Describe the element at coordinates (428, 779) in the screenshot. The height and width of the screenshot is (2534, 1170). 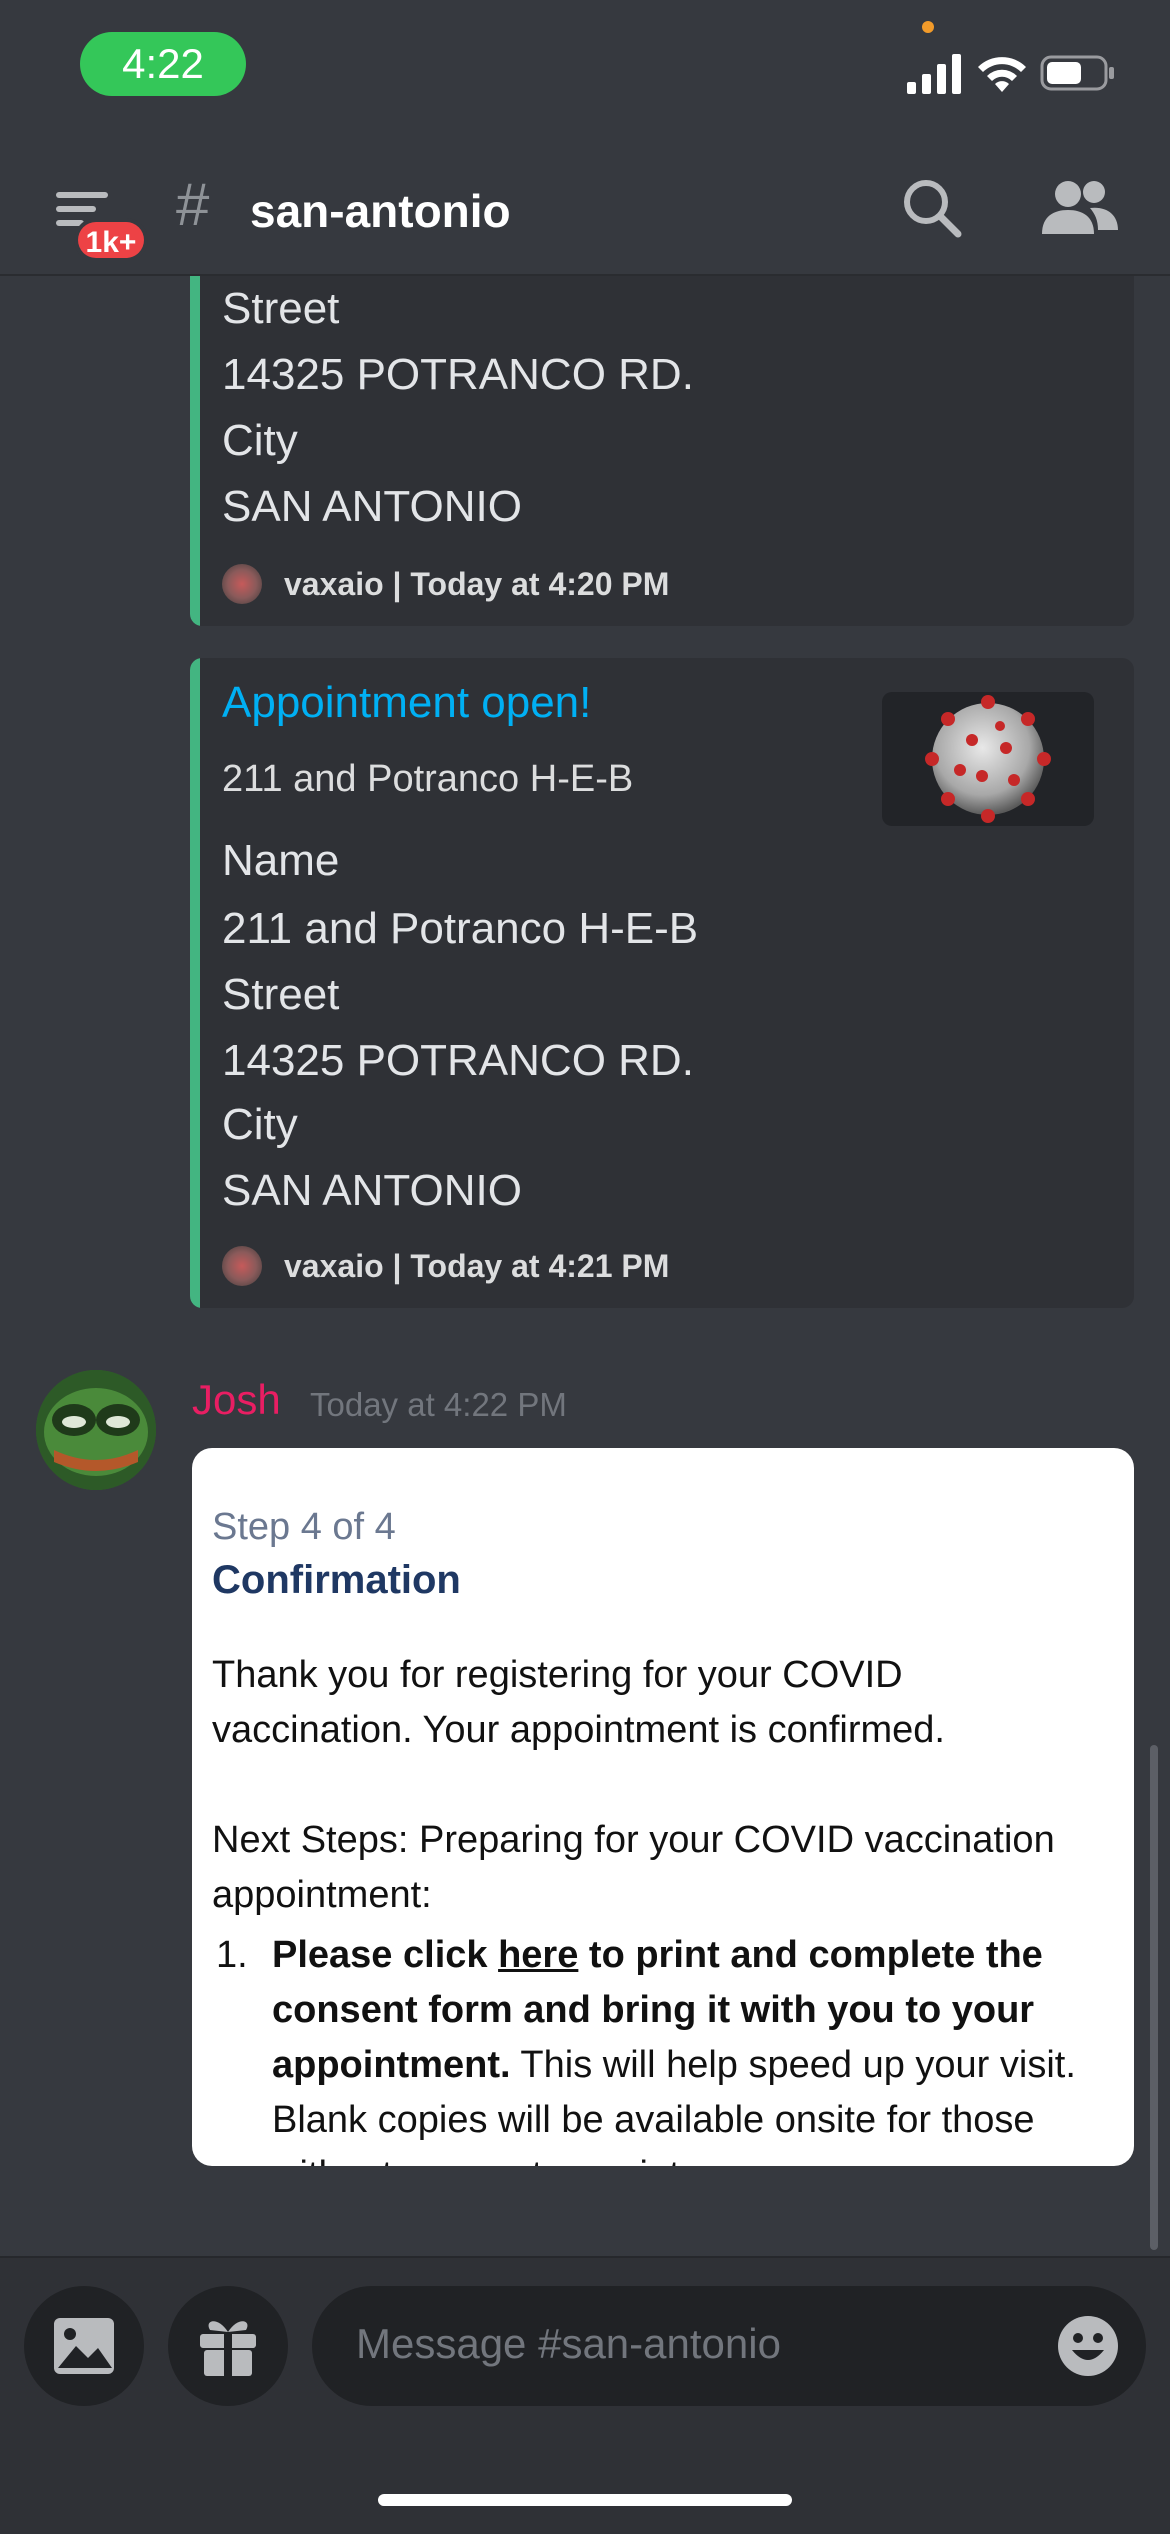
I see `embed-subtitle: 211 and Potranco H-E-B` at that location.